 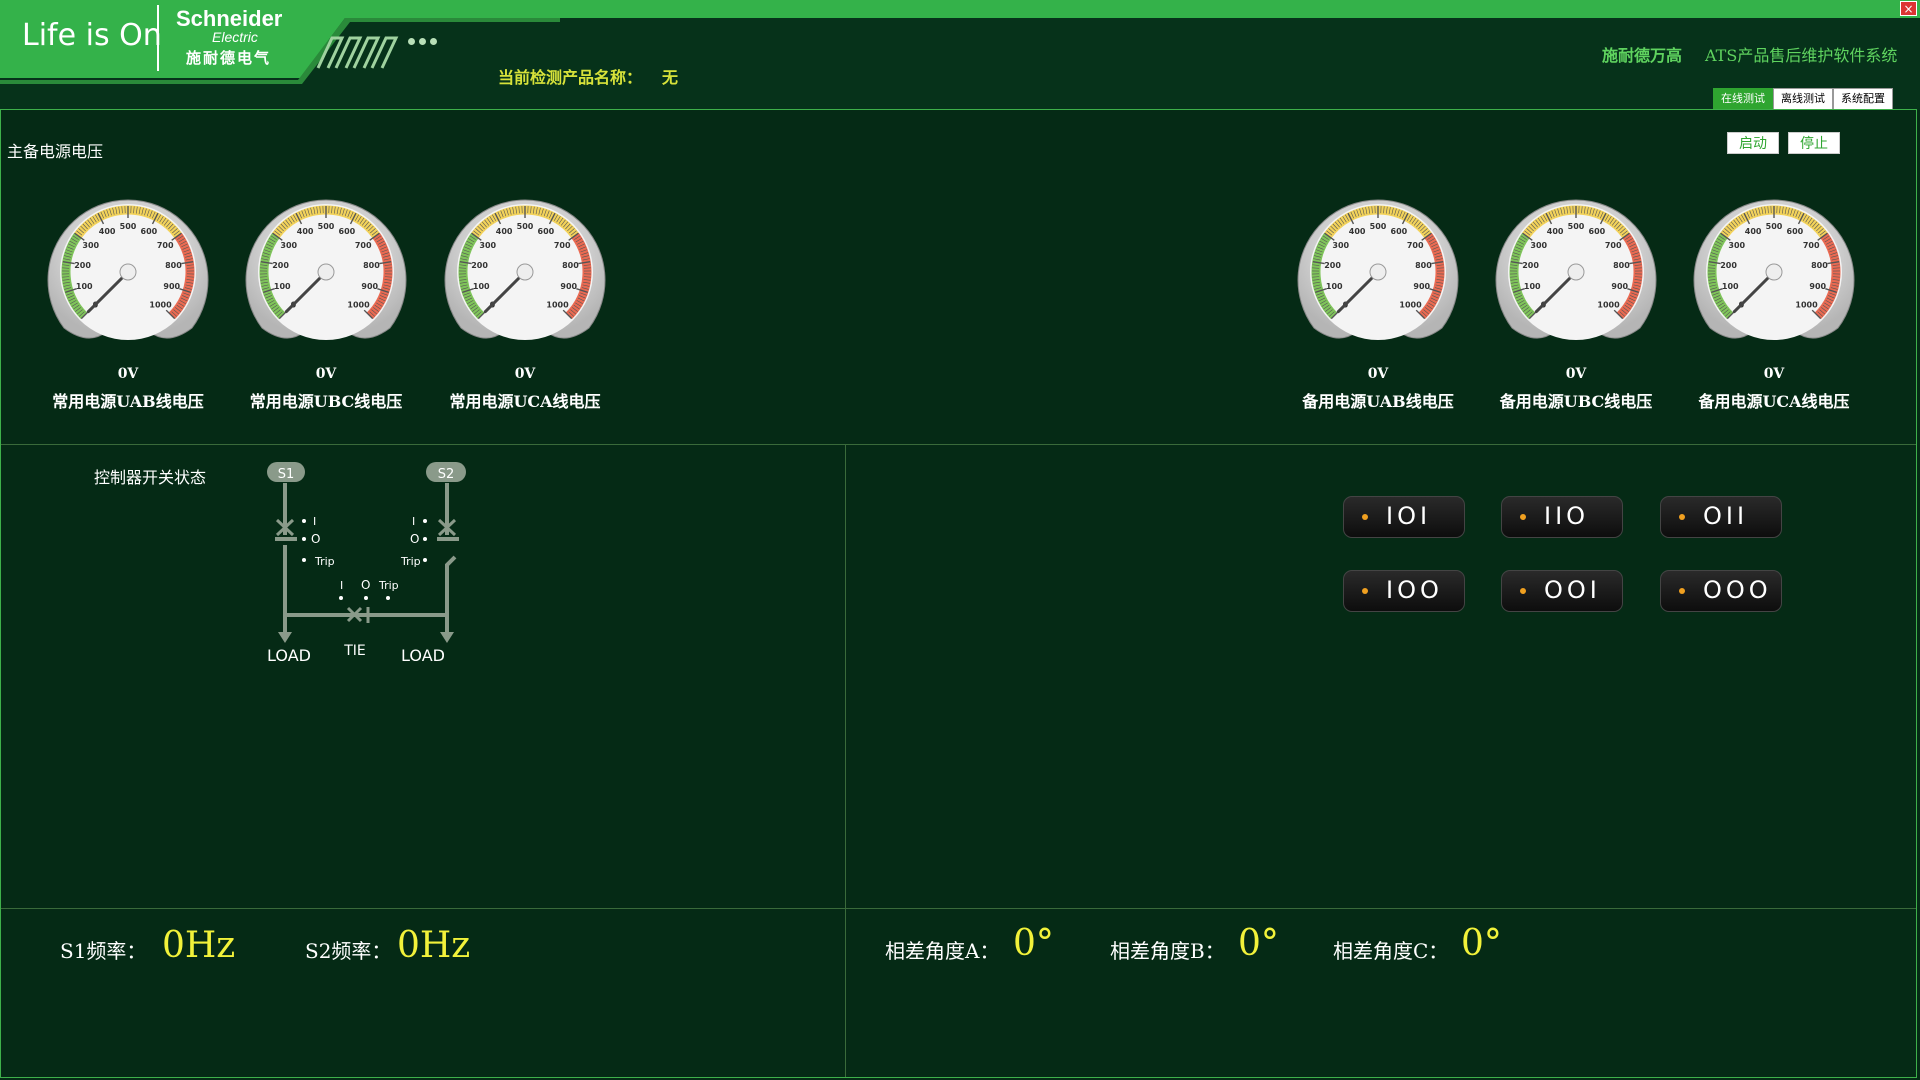 What do you see at coordinates (326, 401) in the screenshot?
I see `gauge-label: 常用电源UBC线电压` at bounding box center [326, 401].